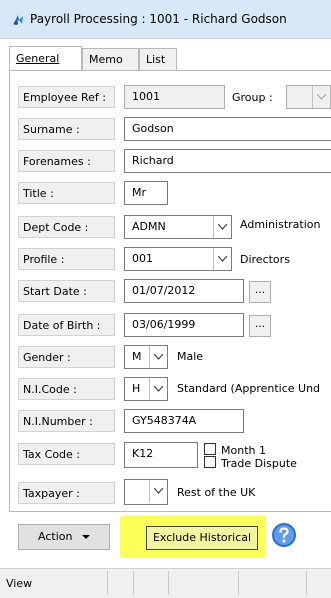 This screenshot has width=331, height=598. What do you see at coordinates (210, 449) in the screenshot?
I see `month-1-checkbox` at bounding box center [210, 449].